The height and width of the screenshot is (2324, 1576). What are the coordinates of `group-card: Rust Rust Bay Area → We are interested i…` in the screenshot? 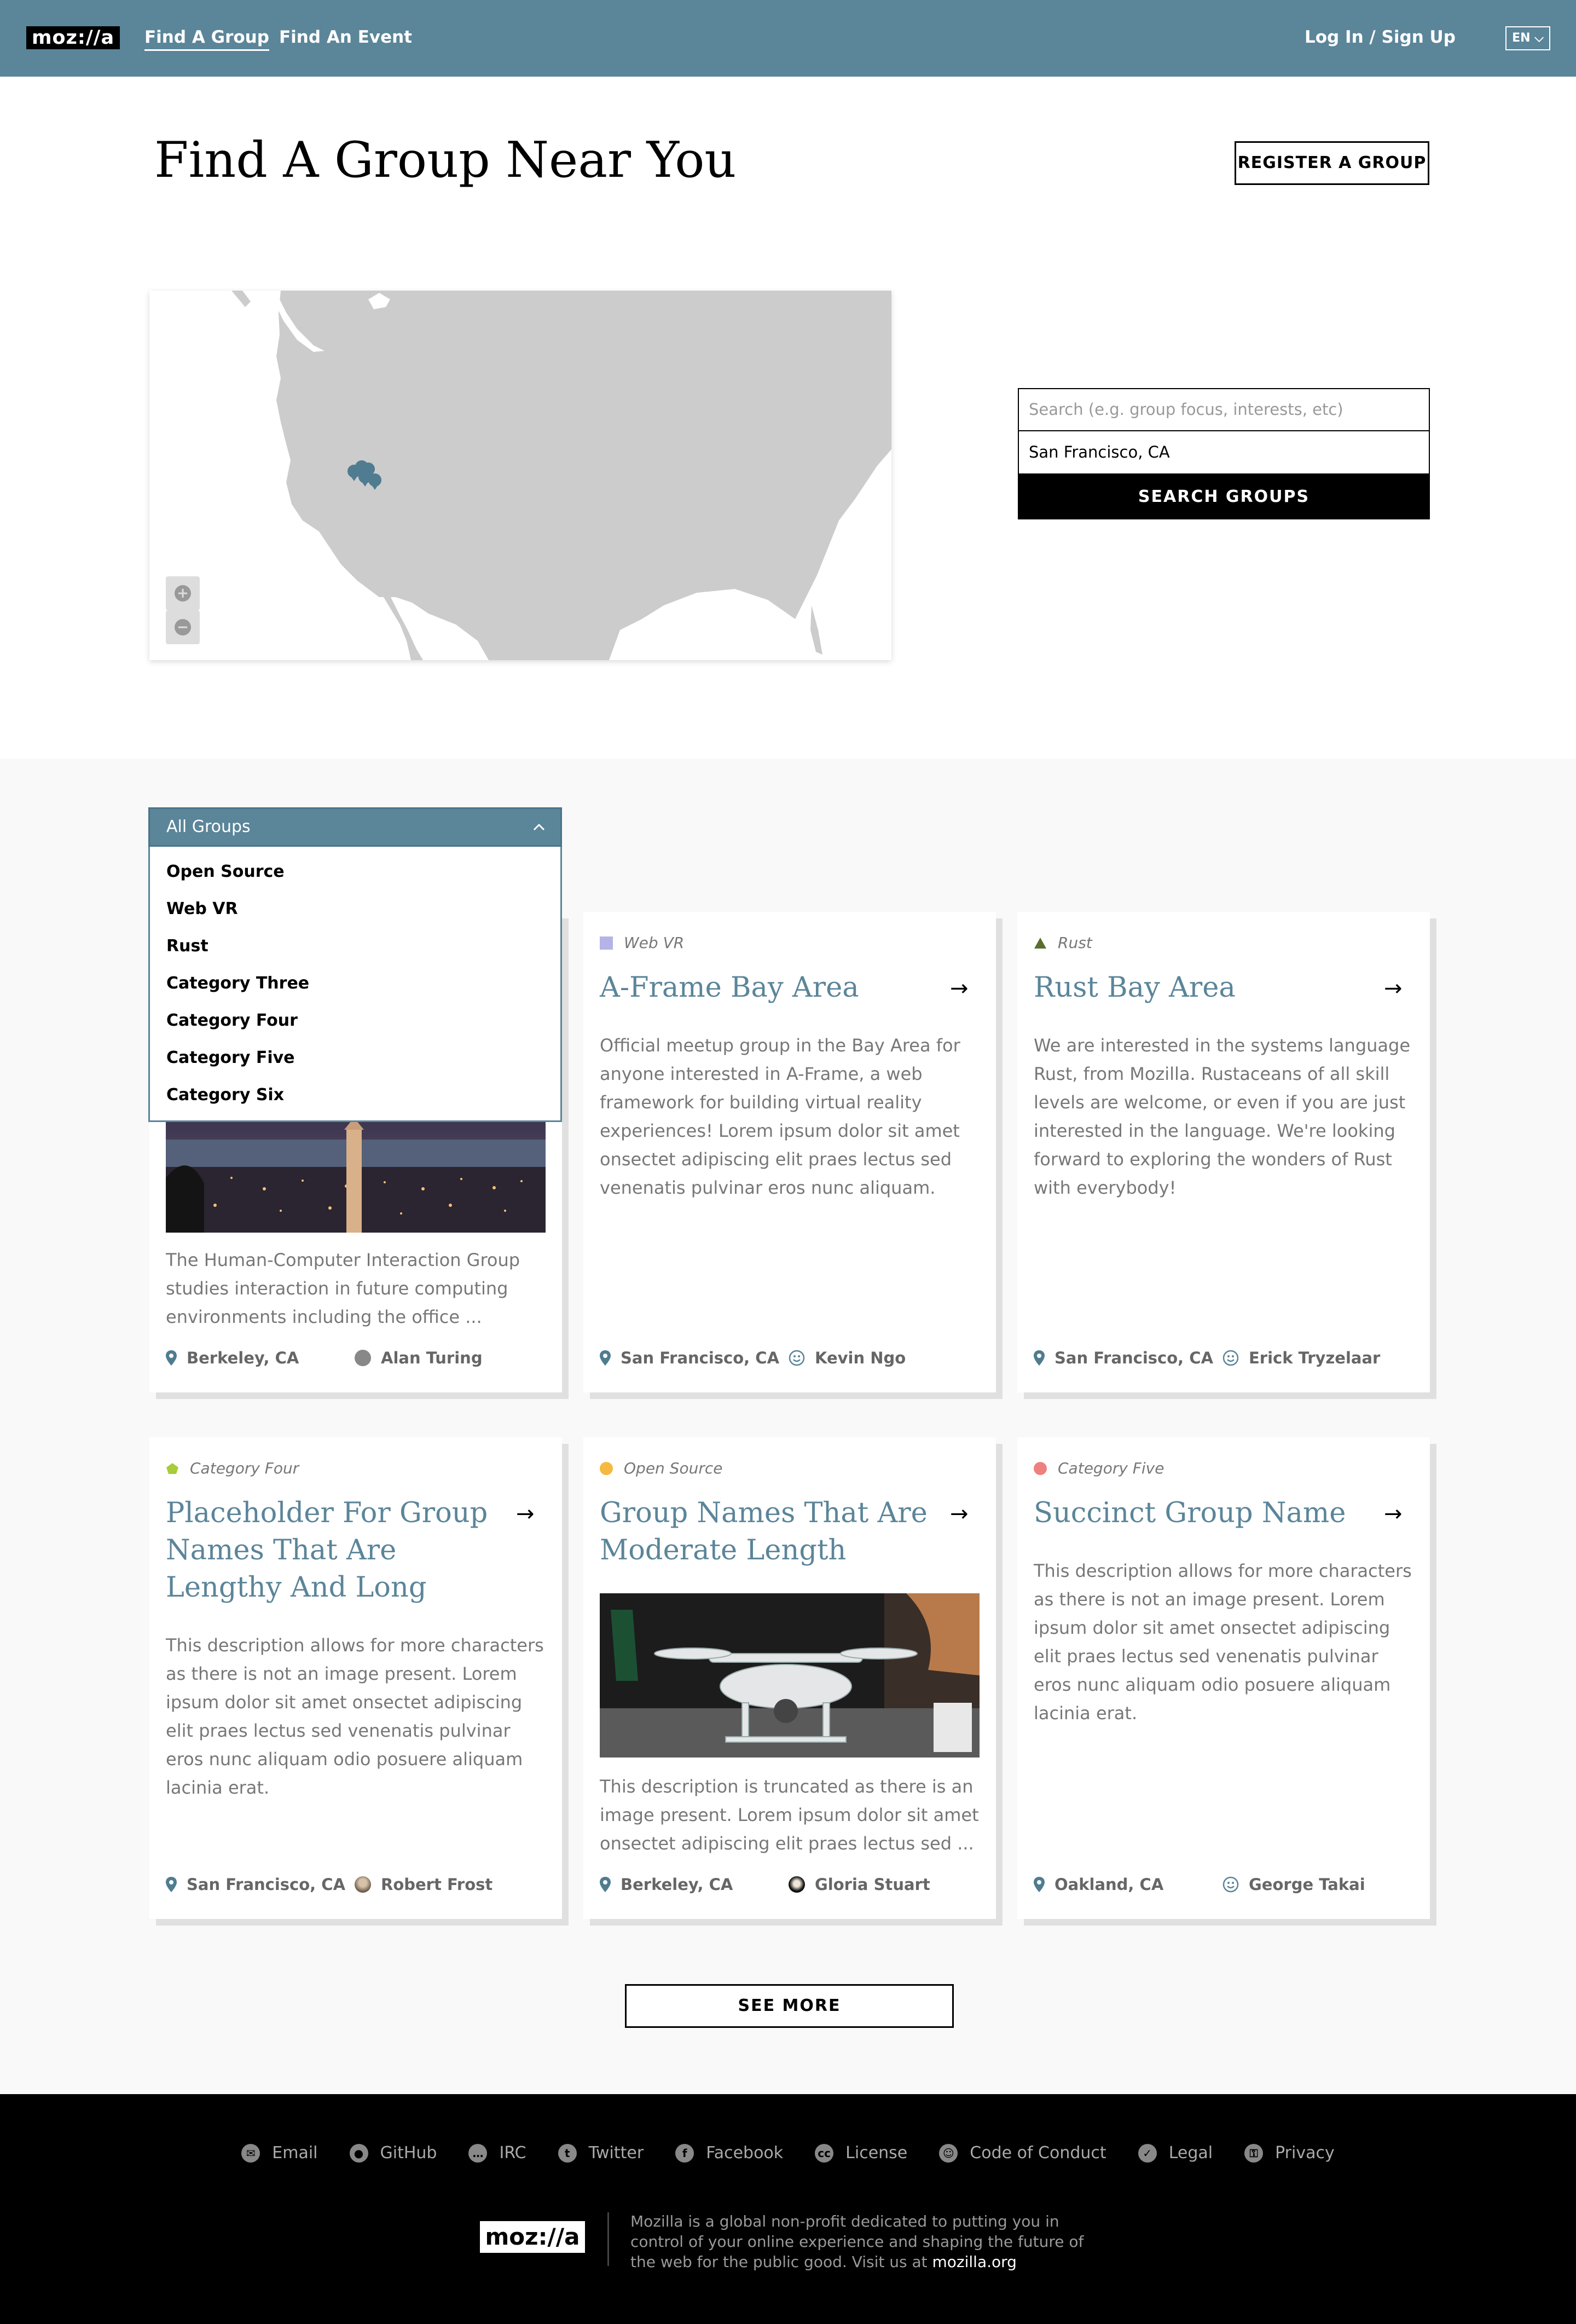 It's located at (1223, 1152).